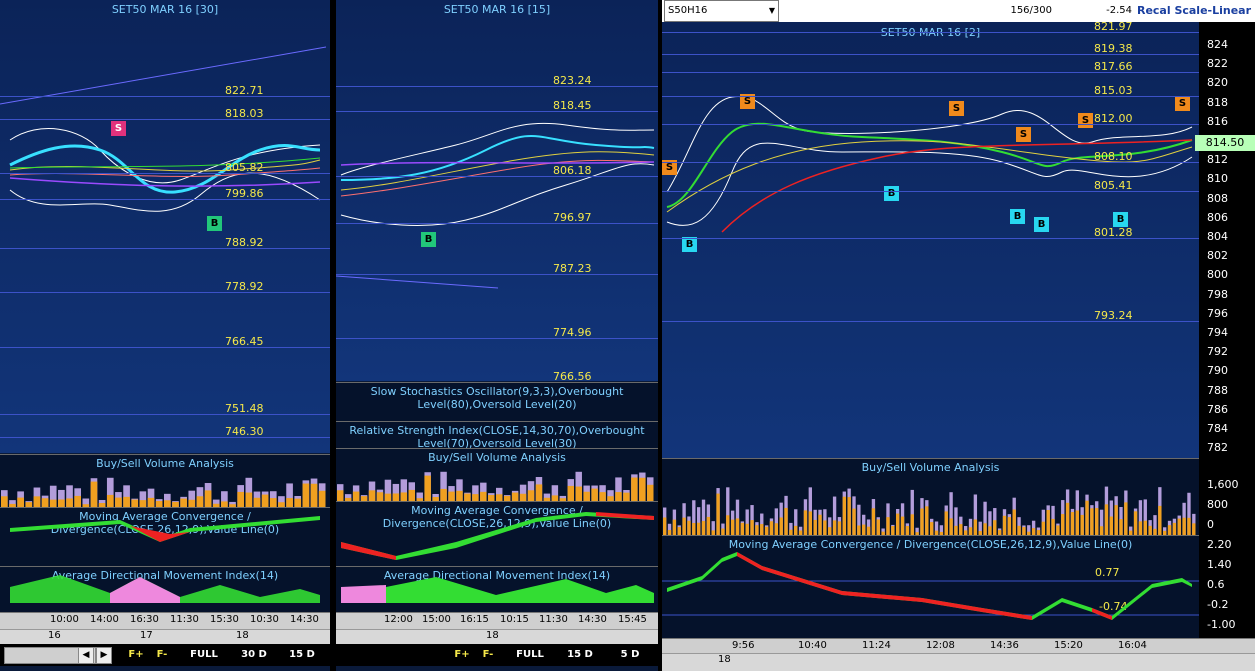 This screenshot has width=1255, height=671. I want to click on macd-plot, so click(165, 529).